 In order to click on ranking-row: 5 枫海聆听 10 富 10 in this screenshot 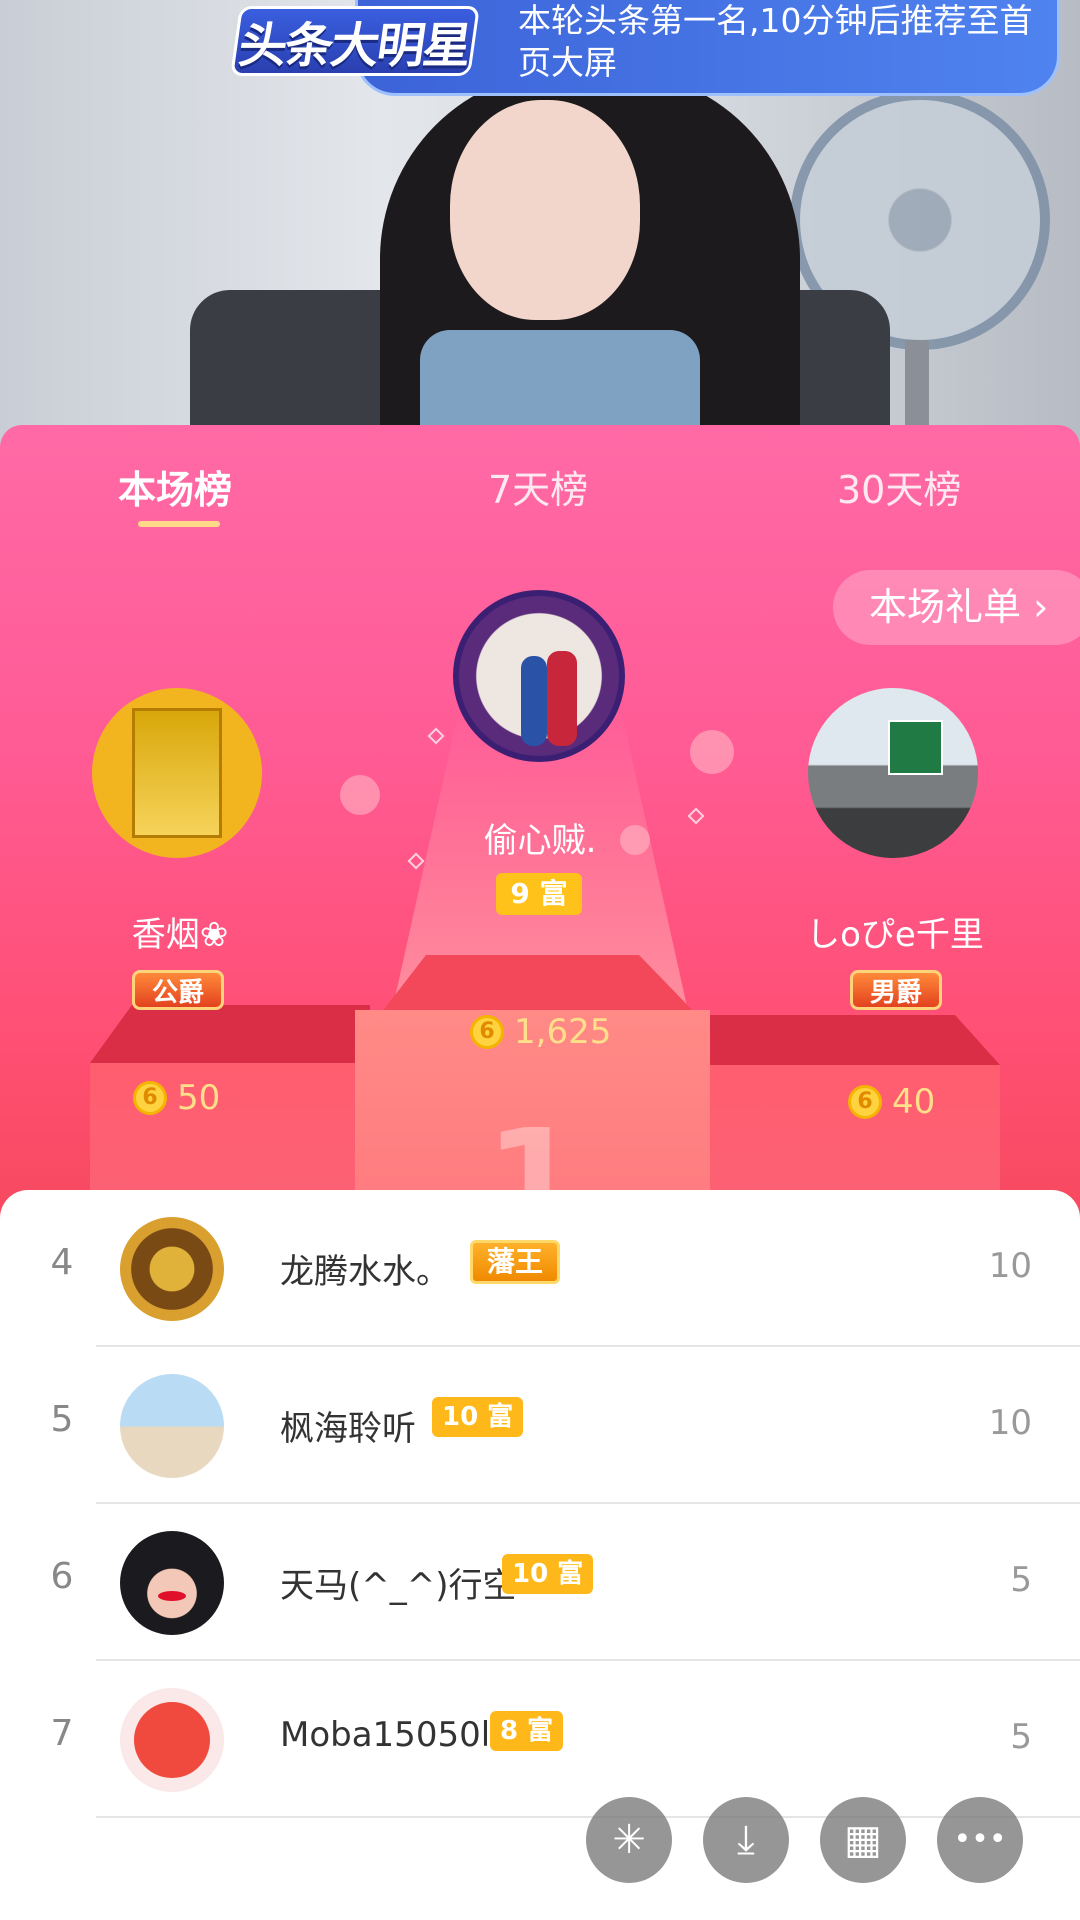, I will do `click(540, 1425)`.